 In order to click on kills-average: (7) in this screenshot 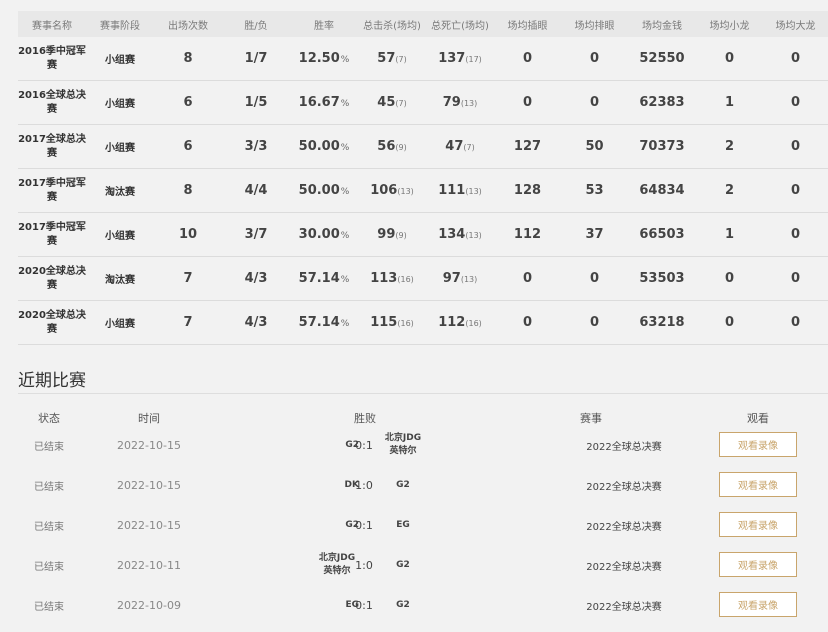, I will do `click(401, 59)`.